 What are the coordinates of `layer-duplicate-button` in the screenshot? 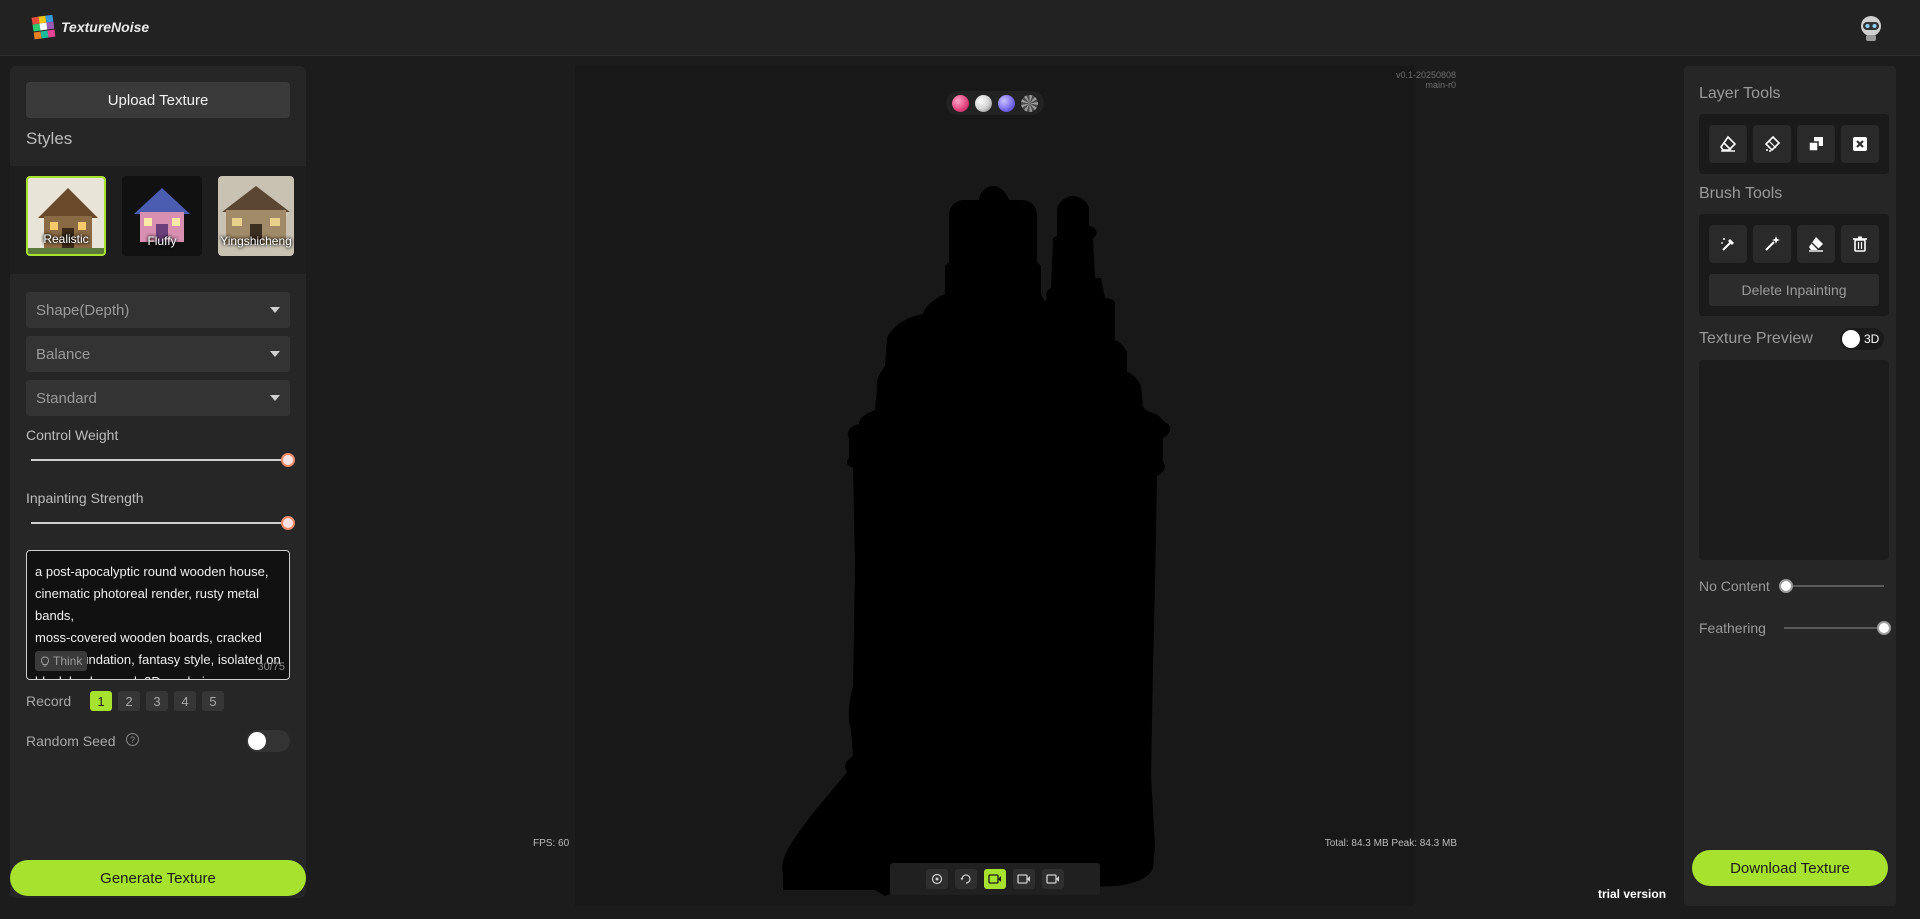 It's located at (1816, 144).